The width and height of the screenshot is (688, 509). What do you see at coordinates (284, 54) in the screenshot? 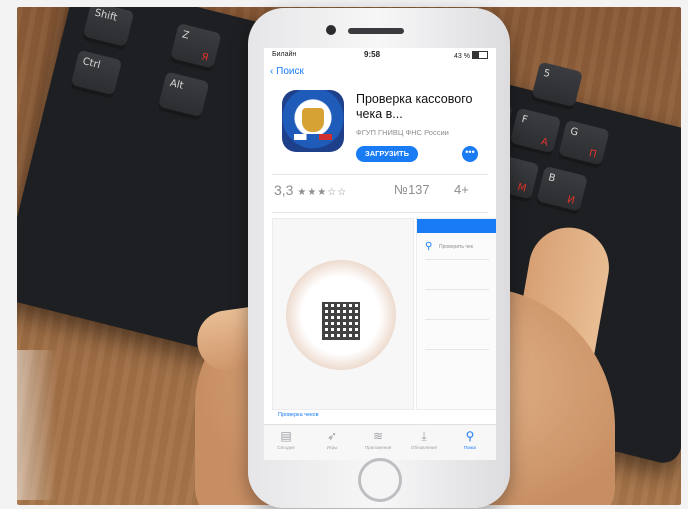
I see `carrier-label: Билайн` at bounding box center [284, 54].